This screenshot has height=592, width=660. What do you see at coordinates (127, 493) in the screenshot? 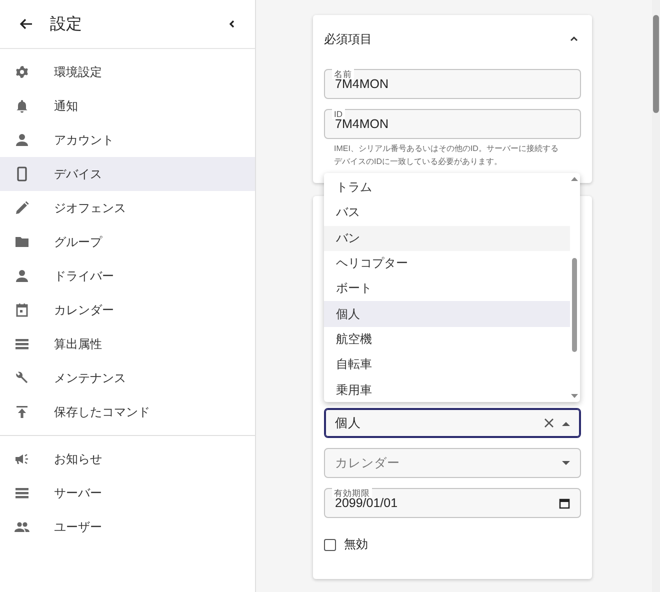
I see `sidebar-item: サーバー` at bounding box center [127, 493].